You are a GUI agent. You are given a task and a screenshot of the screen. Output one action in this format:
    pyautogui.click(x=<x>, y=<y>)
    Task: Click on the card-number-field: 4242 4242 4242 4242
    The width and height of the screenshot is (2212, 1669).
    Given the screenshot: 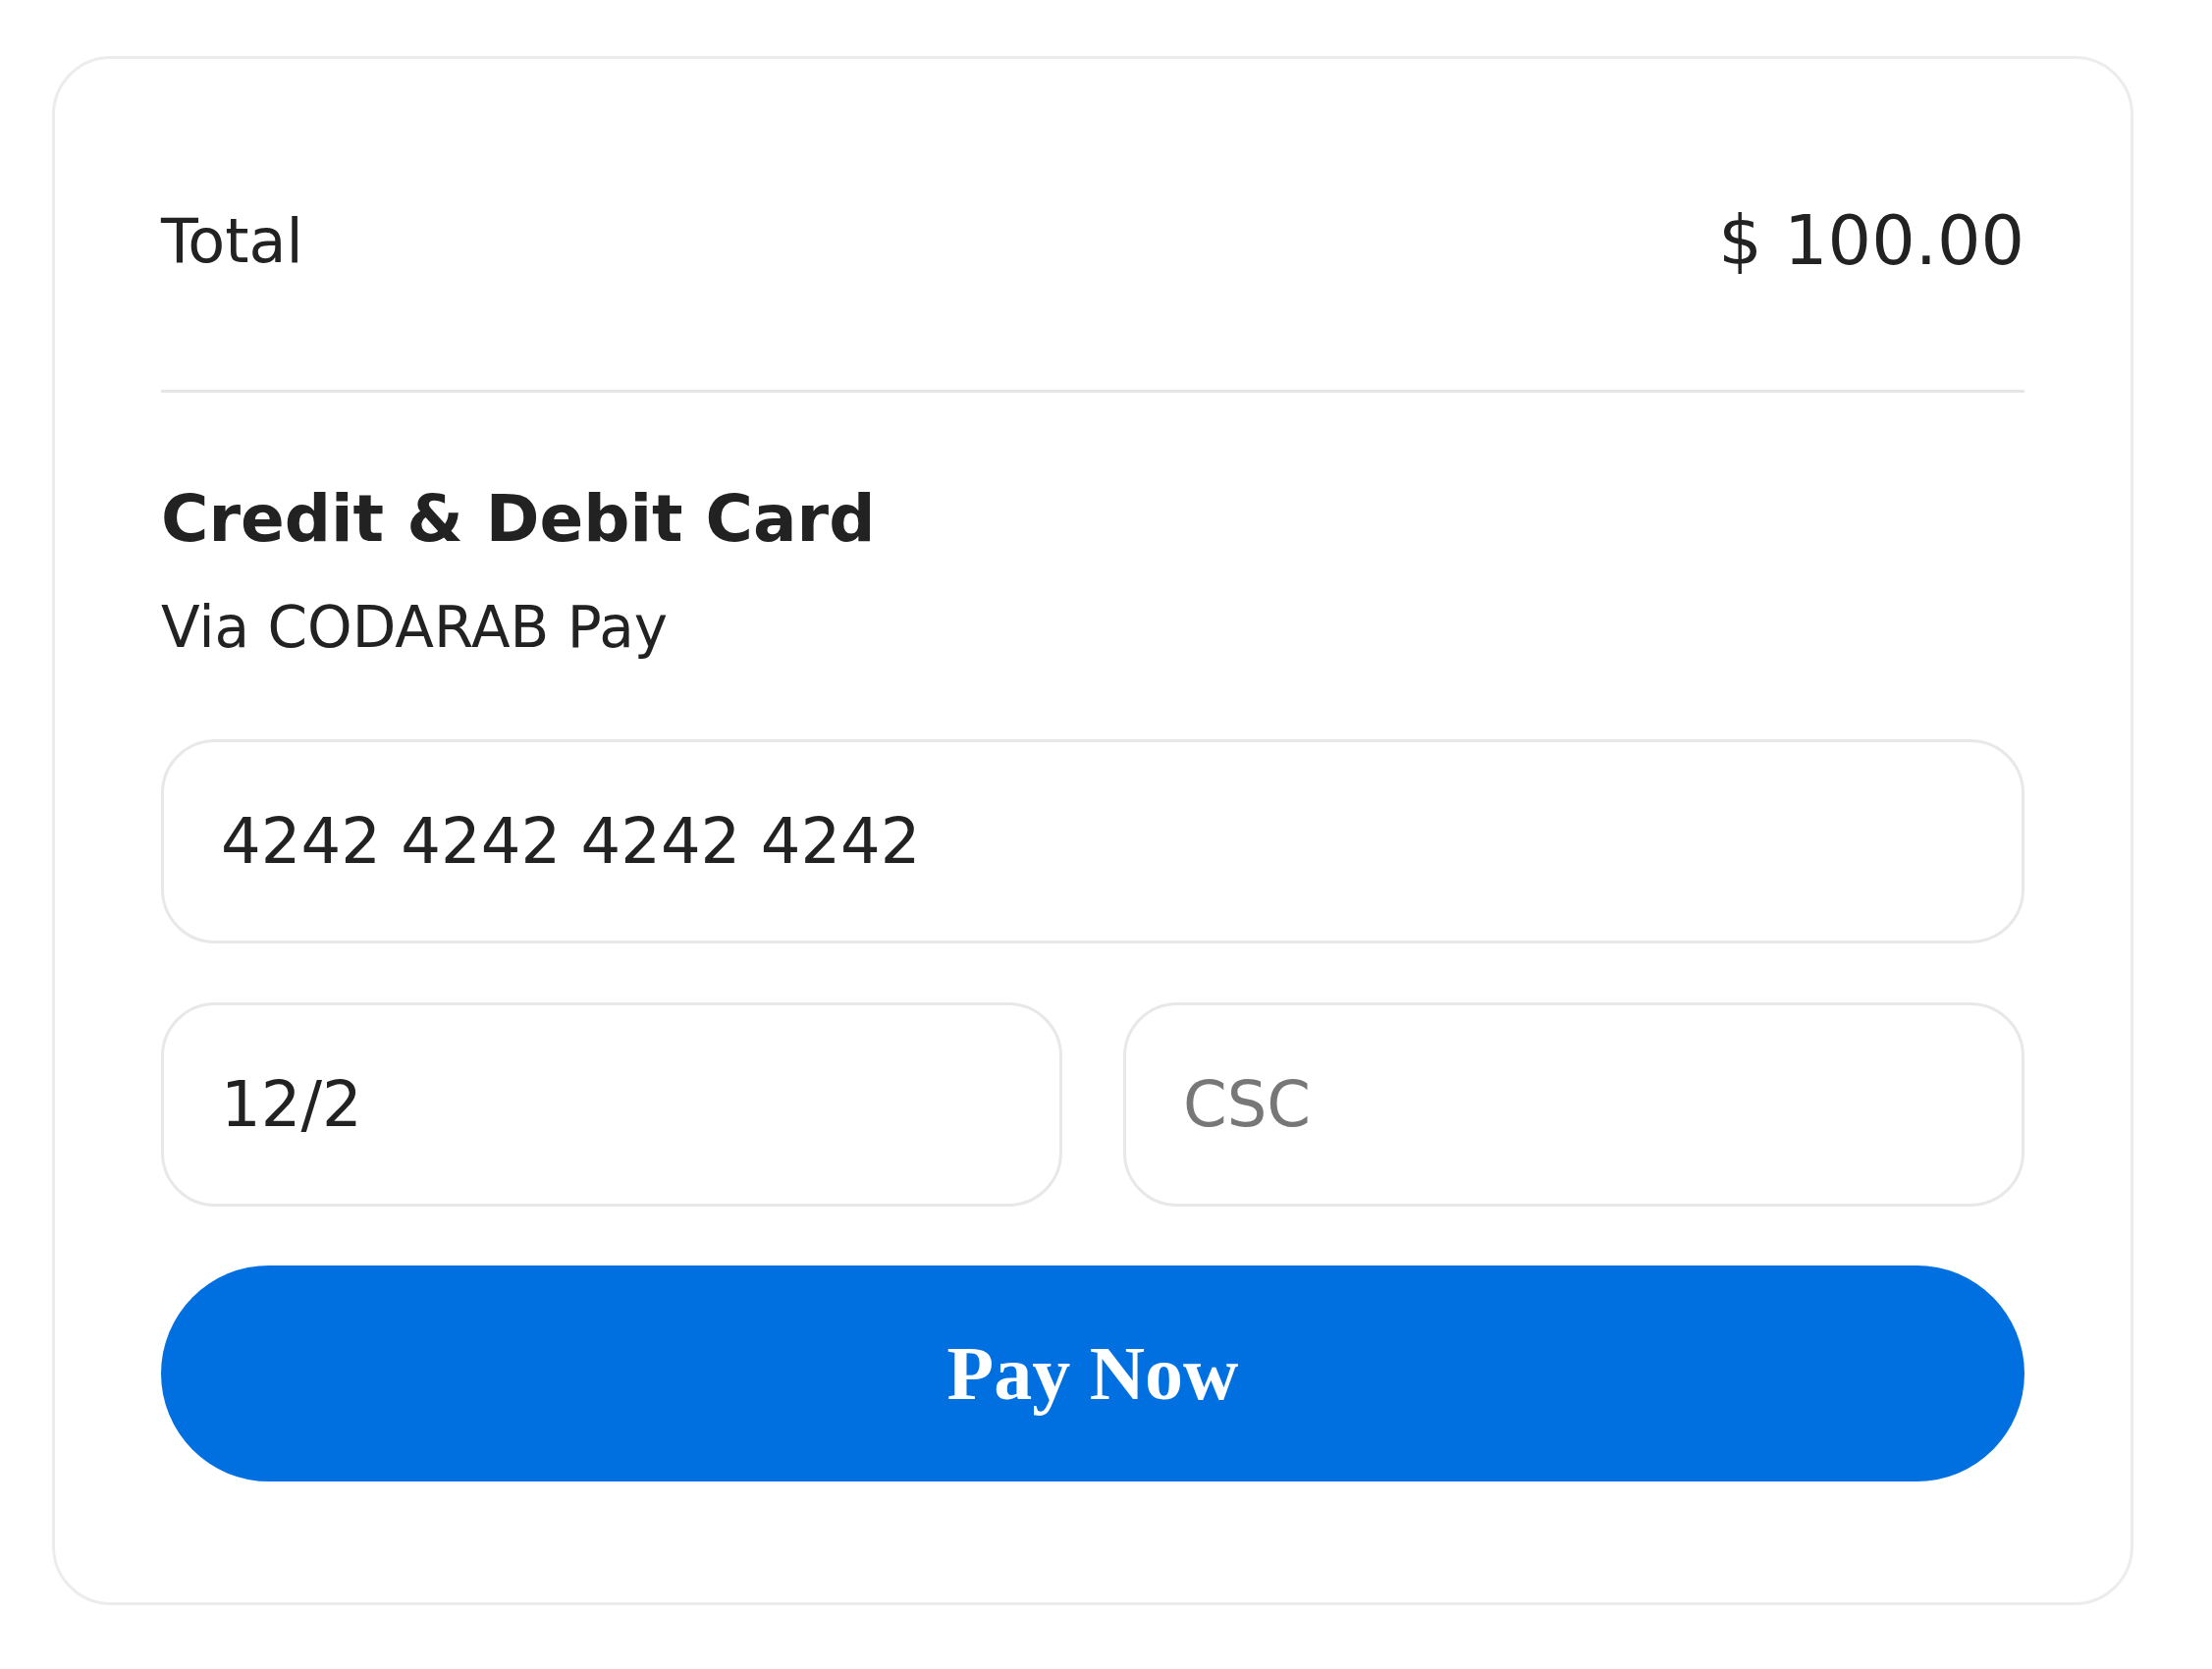 What is the action you would take?
    pyautogui.click(x=1092, y=841)
    